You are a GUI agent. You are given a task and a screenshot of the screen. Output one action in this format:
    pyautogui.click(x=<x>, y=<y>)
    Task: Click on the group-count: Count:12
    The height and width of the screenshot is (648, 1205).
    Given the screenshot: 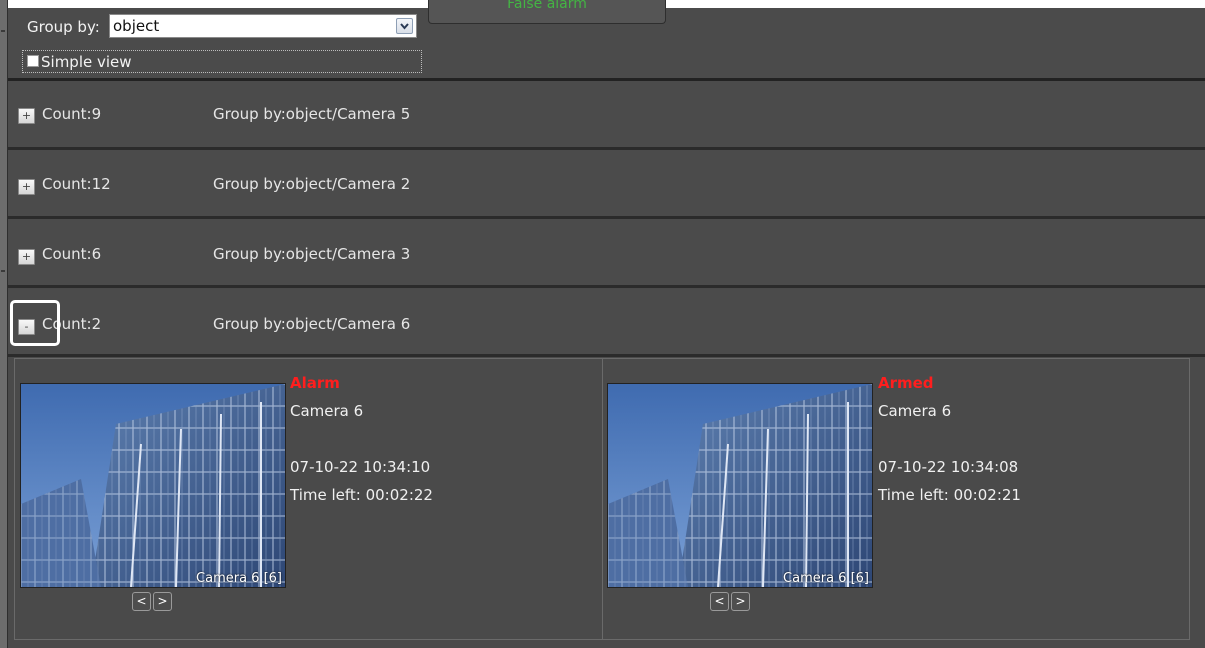 What is the action you would take?
    pyautogui.click(x=76, y=184)
    